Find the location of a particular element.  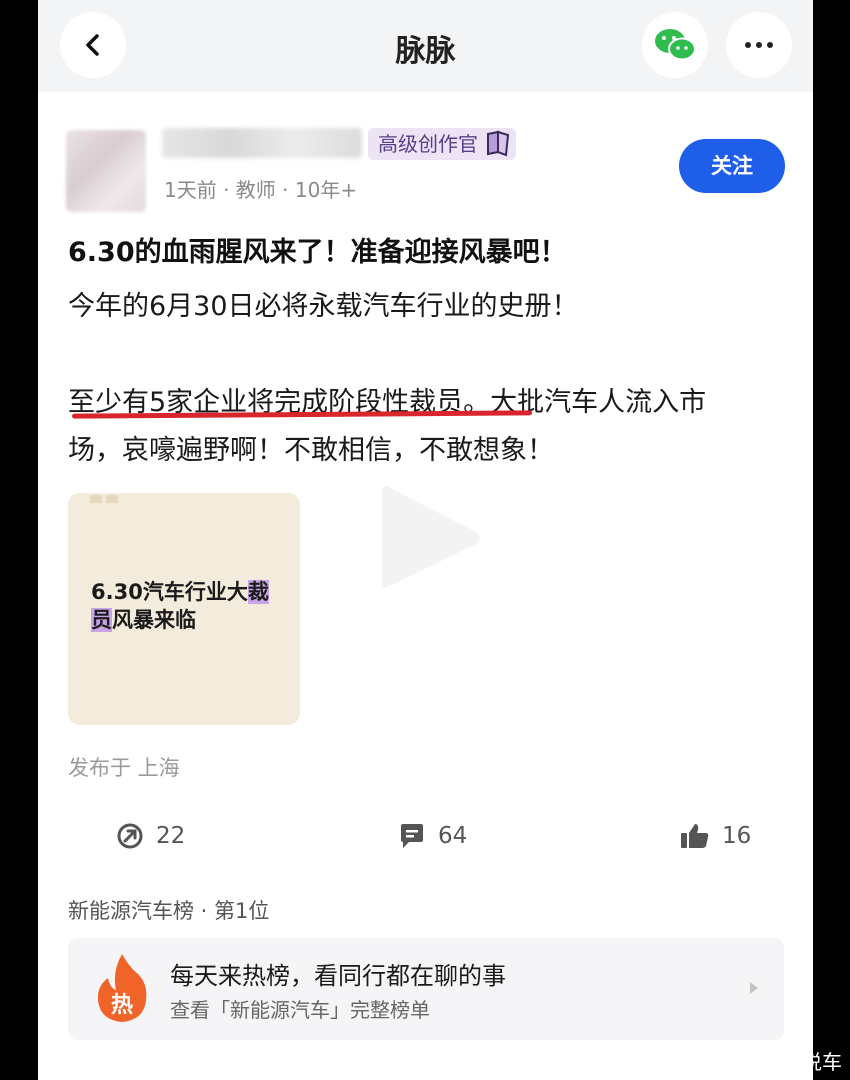

watermark-text: @南哥说车 is located at coordinates (792, 1062).